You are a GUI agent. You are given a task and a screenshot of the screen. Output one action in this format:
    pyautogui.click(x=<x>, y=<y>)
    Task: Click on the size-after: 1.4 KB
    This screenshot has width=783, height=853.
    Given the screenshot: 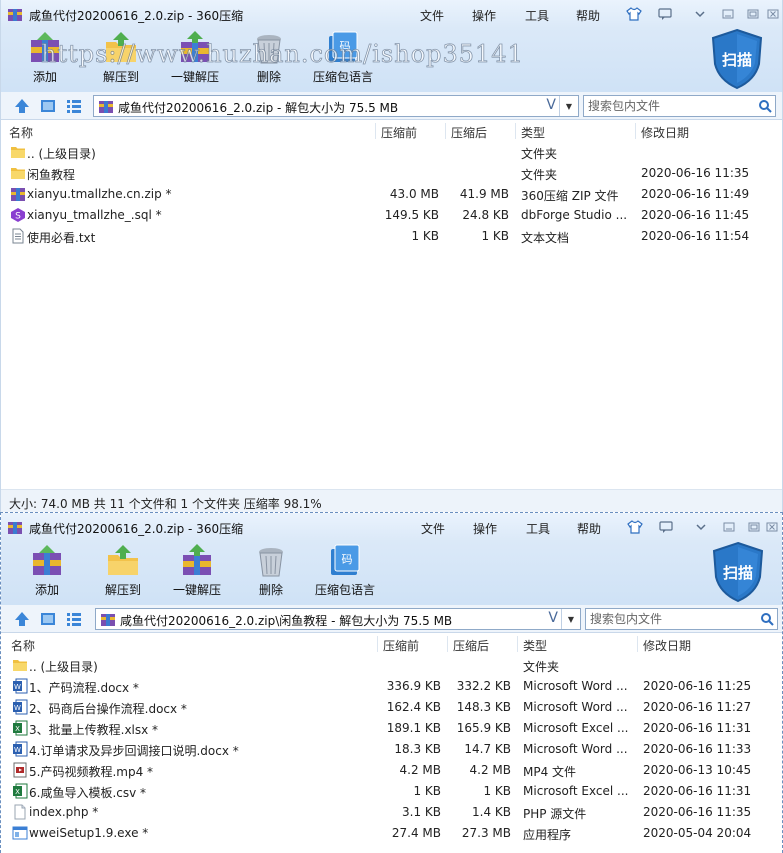 What is the action you would take?
    pyautogui.click(x=491, y=812)
    